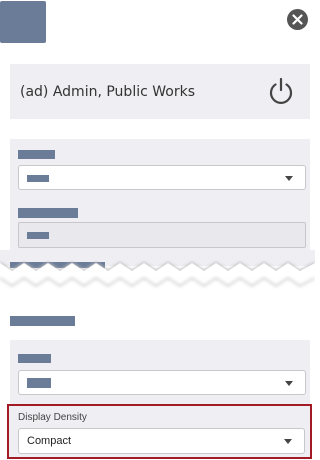  What do you see at coordinates (281, 91) in the screenshot?
I see `power-icon` at bounding box center [281, 91].